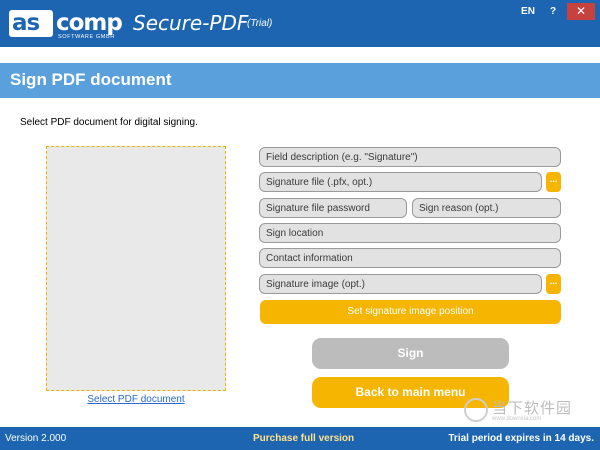 Image resolution: width=600 pixels, height=450 pixels. What do you see at coordinates (528, 11) in the screenshot?
I see `language-button: EN` at bounding box center [528, 11].